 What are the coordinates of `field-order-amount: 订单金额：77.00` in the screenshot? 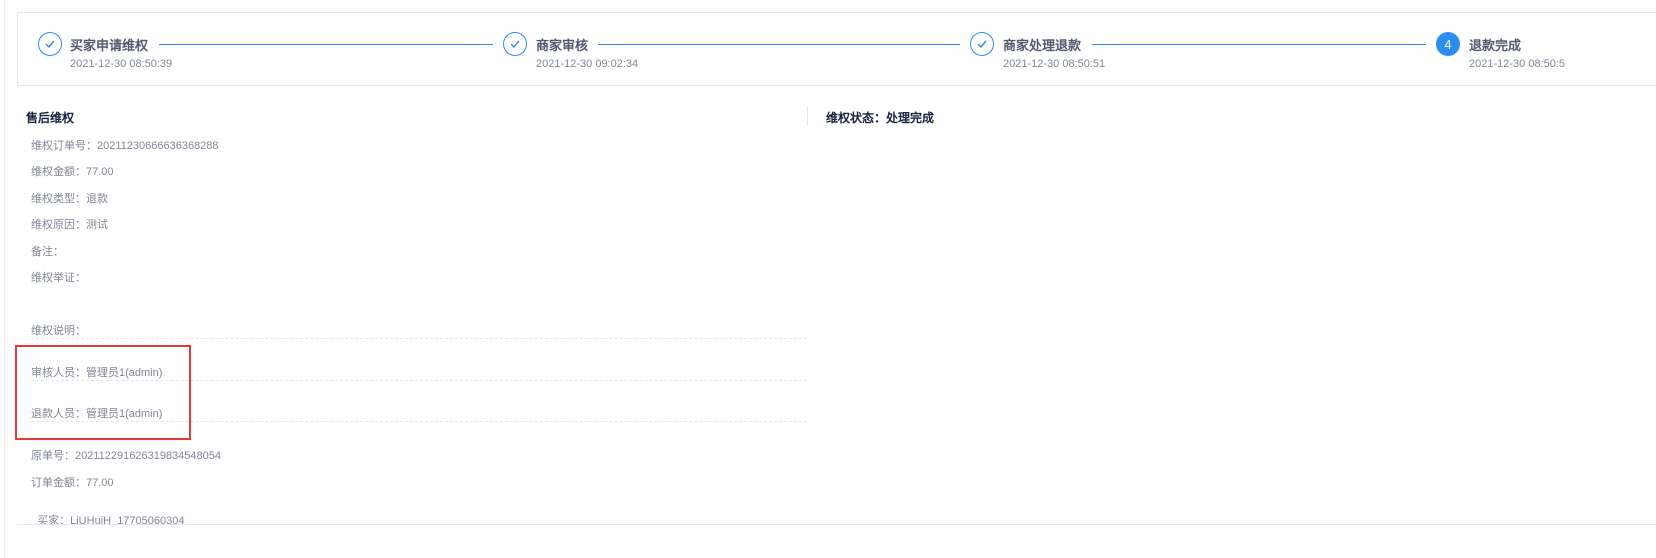 It's located at (72, 482).